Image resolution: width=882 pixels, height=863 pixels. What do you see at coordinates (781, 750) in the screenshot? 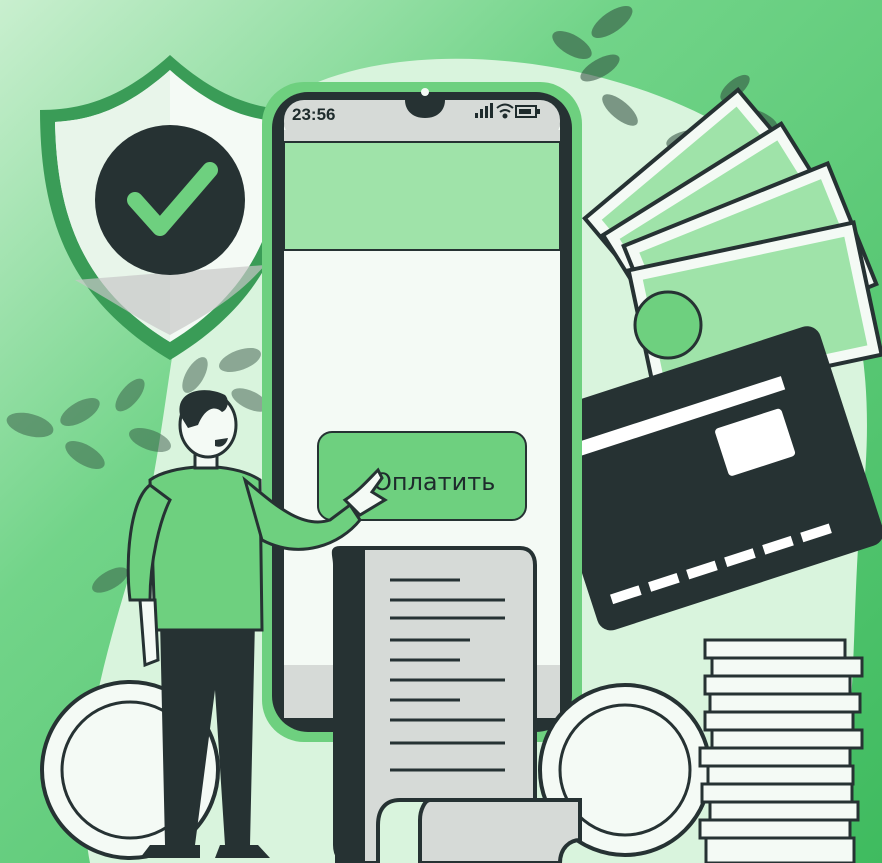
I see `coin-stack` at bounding box center [781, 750].